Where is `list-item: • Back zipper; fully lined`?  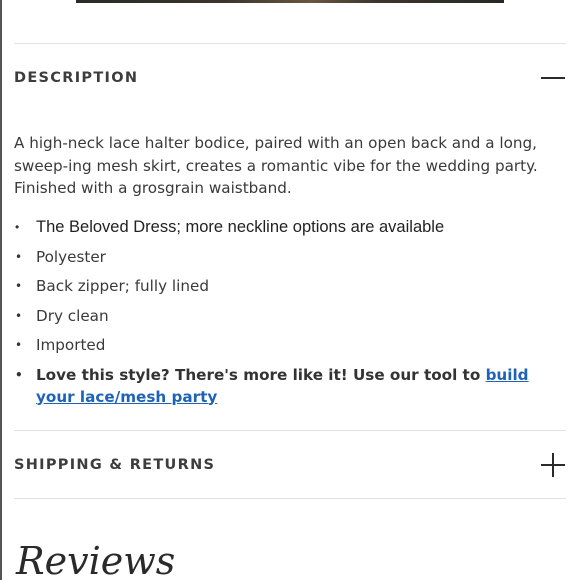 list-item: • Back zipper; fully lined is located at coordinates (290, 286).